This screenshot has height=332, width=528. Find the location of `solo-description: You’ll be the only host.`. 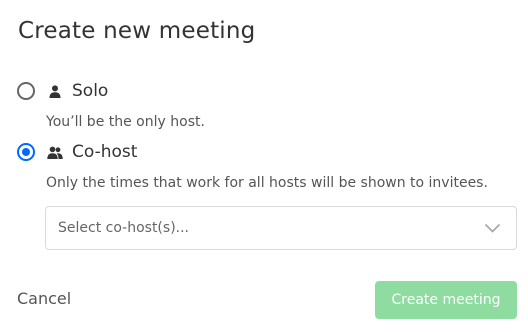

solo-description: You’ll be the only host. is located at coordinates (125, 122).